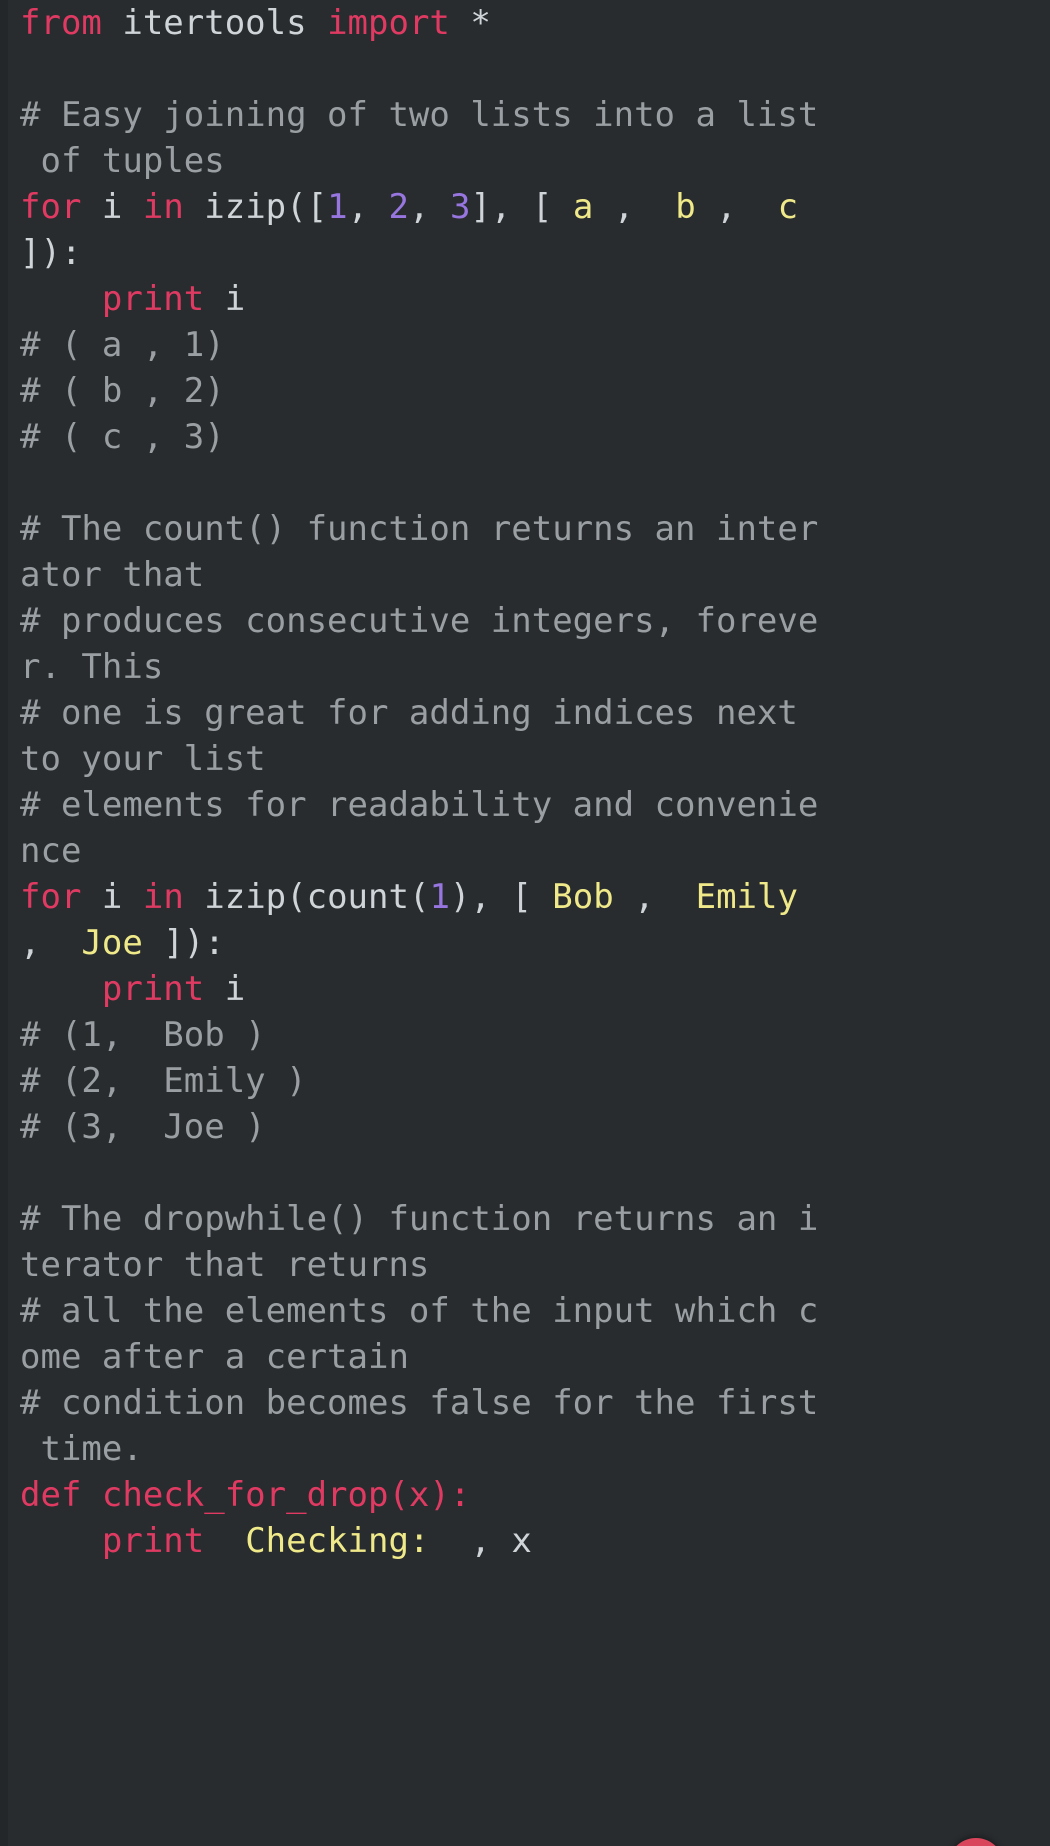 The image size is (1050, 1846). What do you see at coordinates (529, 391) in the screenshot?
I see `code-line: # ( b , 2)` at bounding box center [529, 391].